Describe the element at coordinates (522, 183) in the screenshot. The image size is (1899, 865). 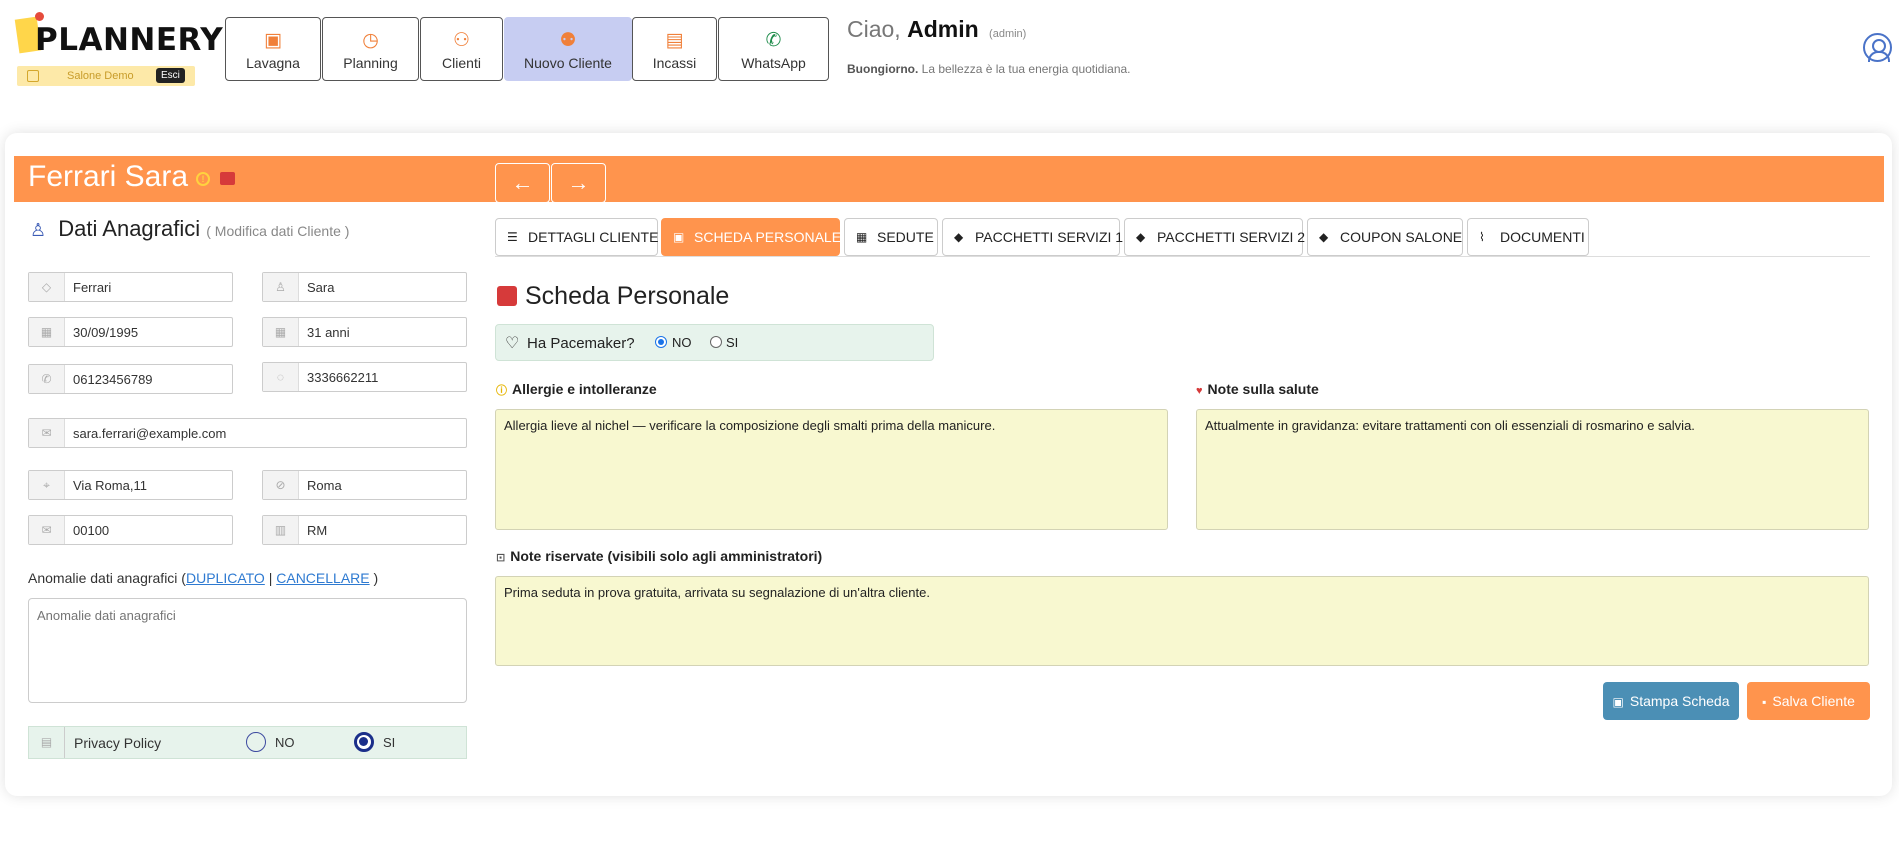
I see `prev-client-button: ←` at that location.